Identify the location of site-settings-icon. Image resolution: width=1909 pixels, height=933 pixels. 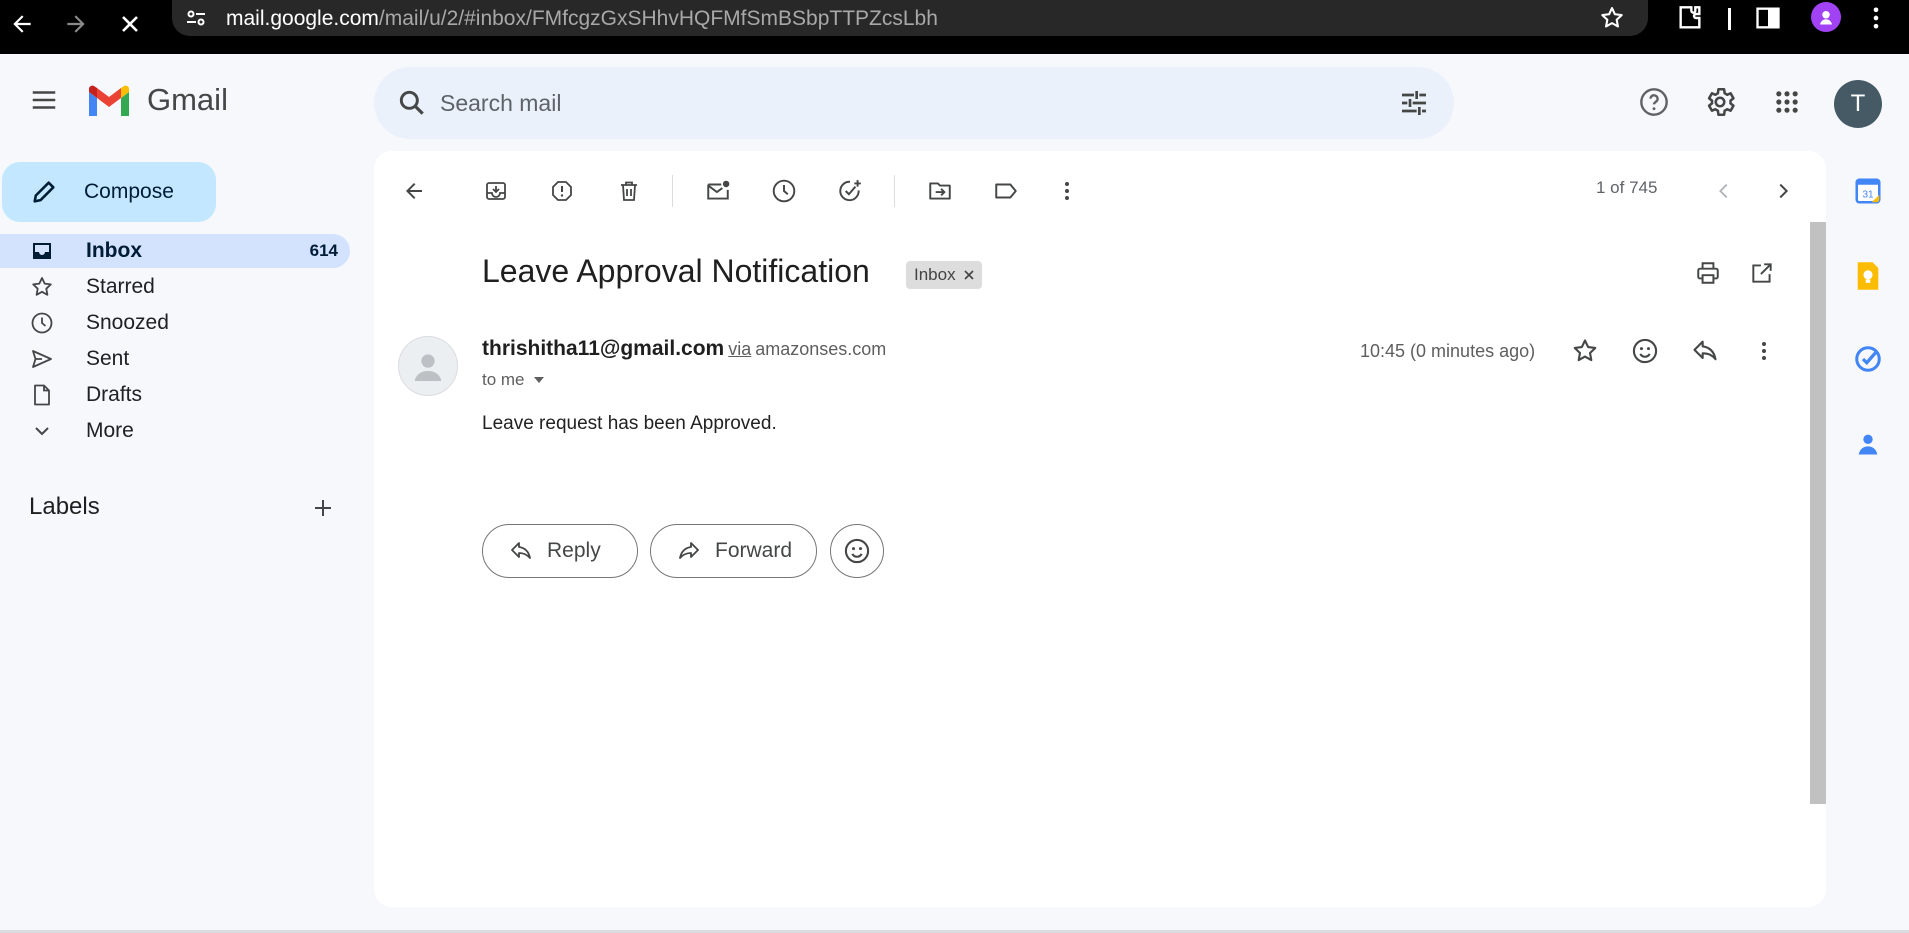
(196, 18).